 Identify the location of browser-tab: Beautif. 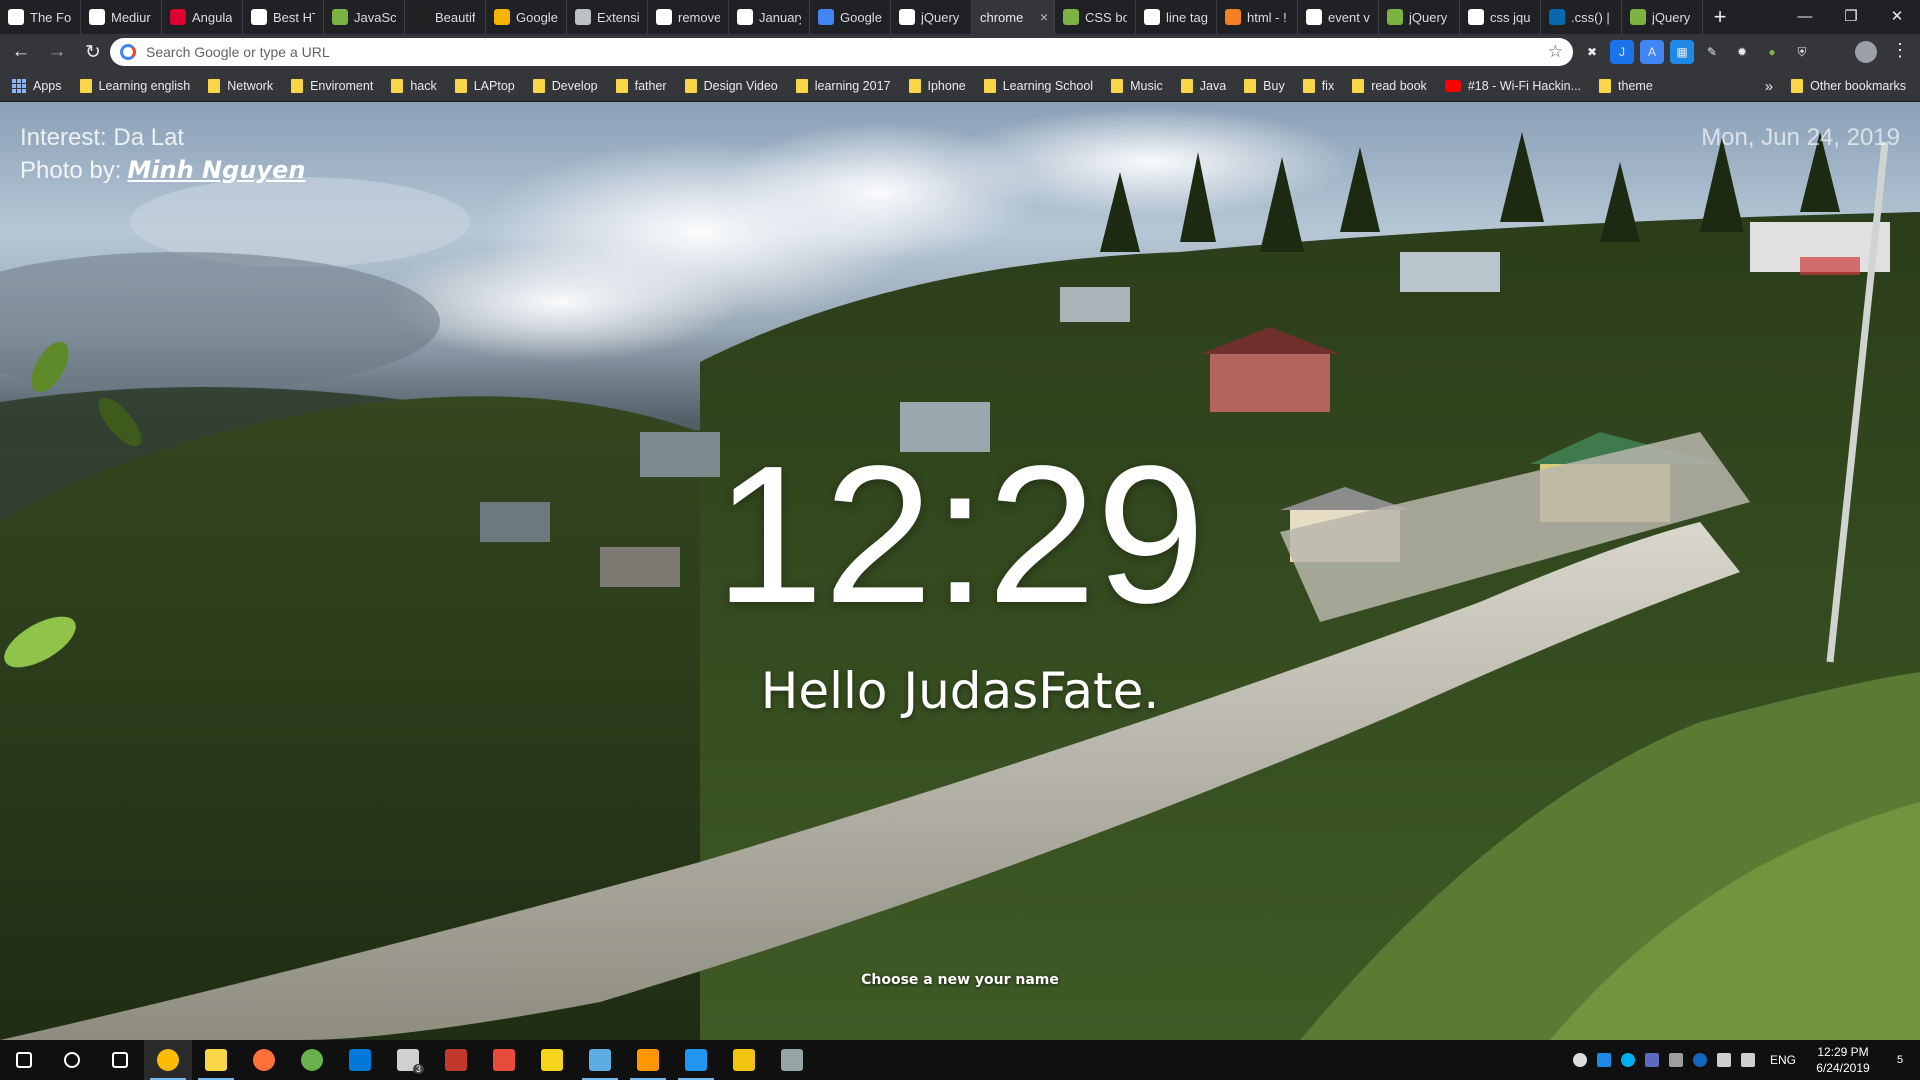
(445, 17).